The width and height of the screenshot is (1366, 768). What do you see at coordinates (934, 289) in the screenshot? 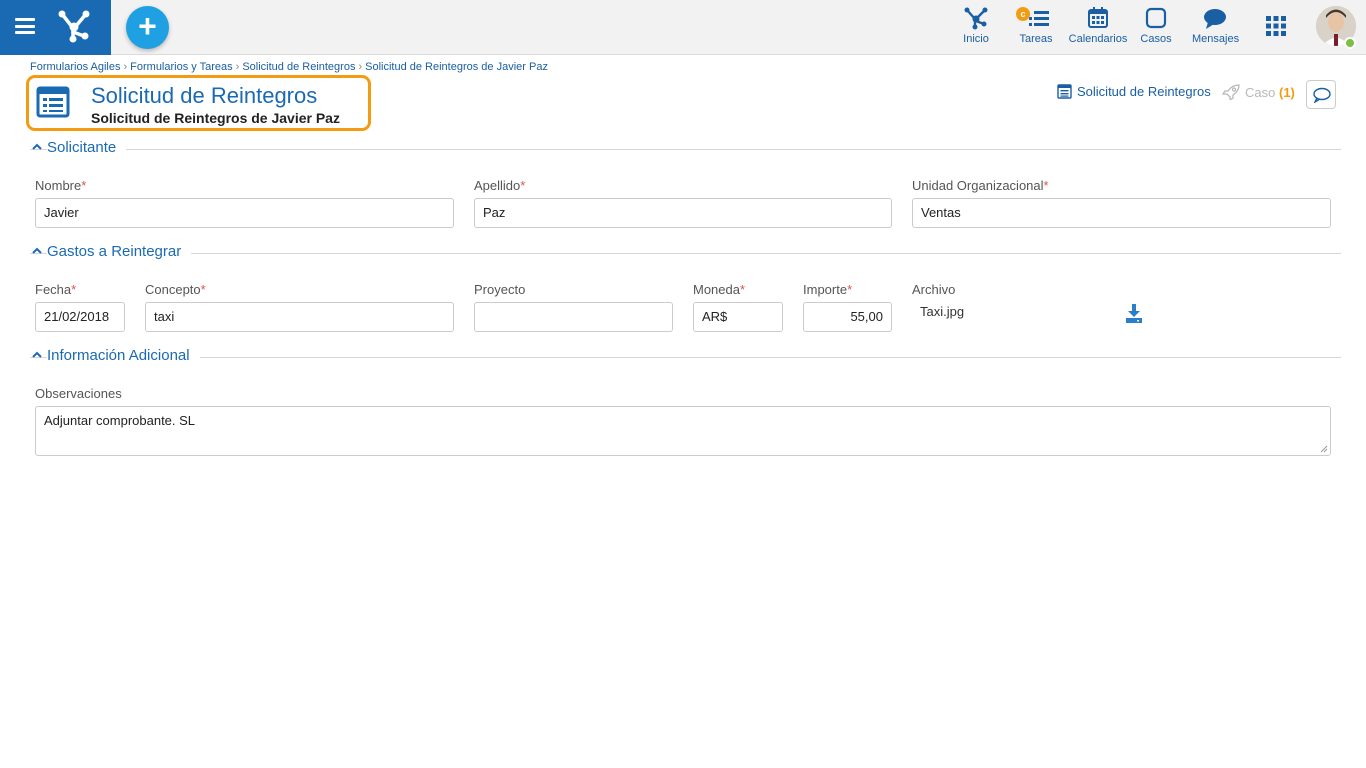
I see `archivo-label: Archivo` at bounding box center [934, 289].